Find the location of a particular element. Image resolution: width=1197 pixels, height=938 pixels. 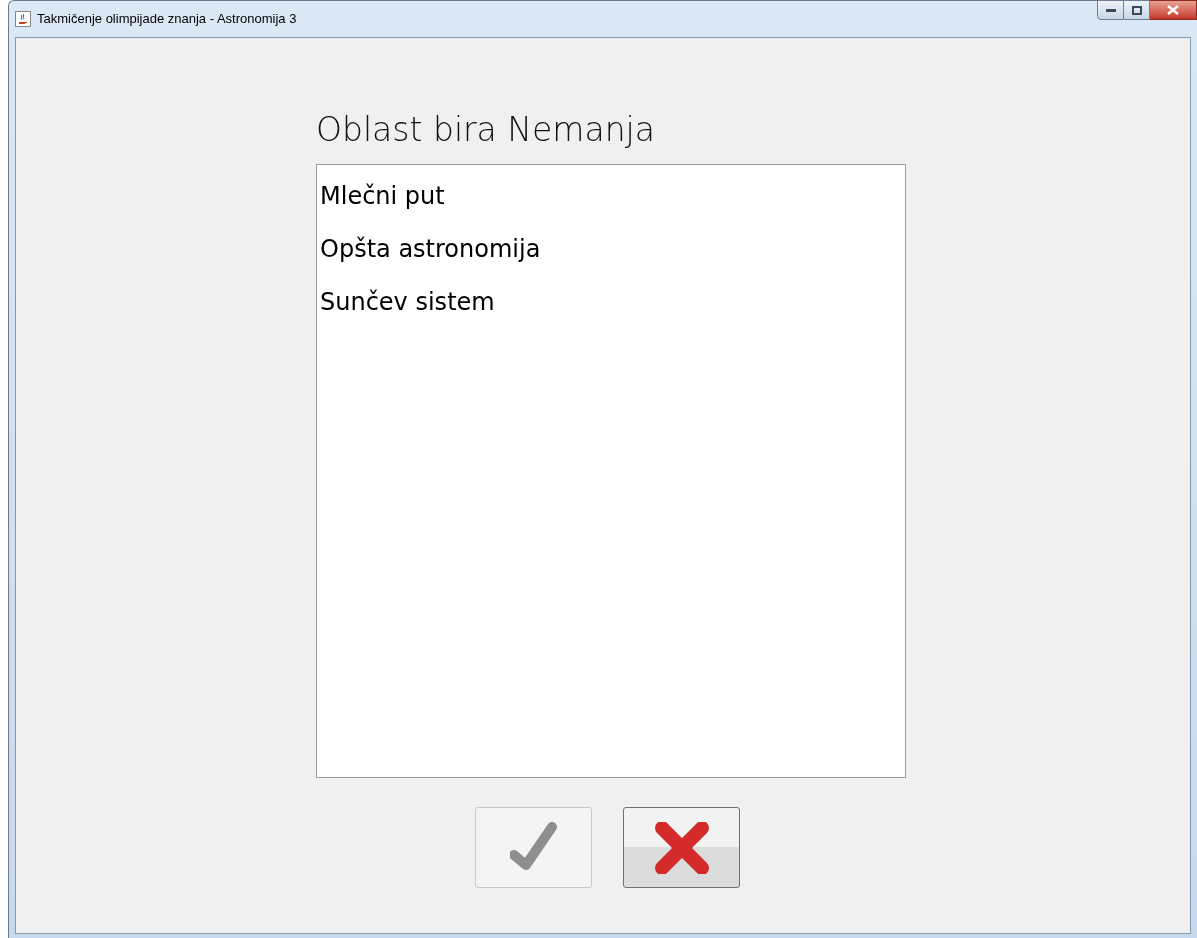

minimize-button is located at coordinates (1110, 10).